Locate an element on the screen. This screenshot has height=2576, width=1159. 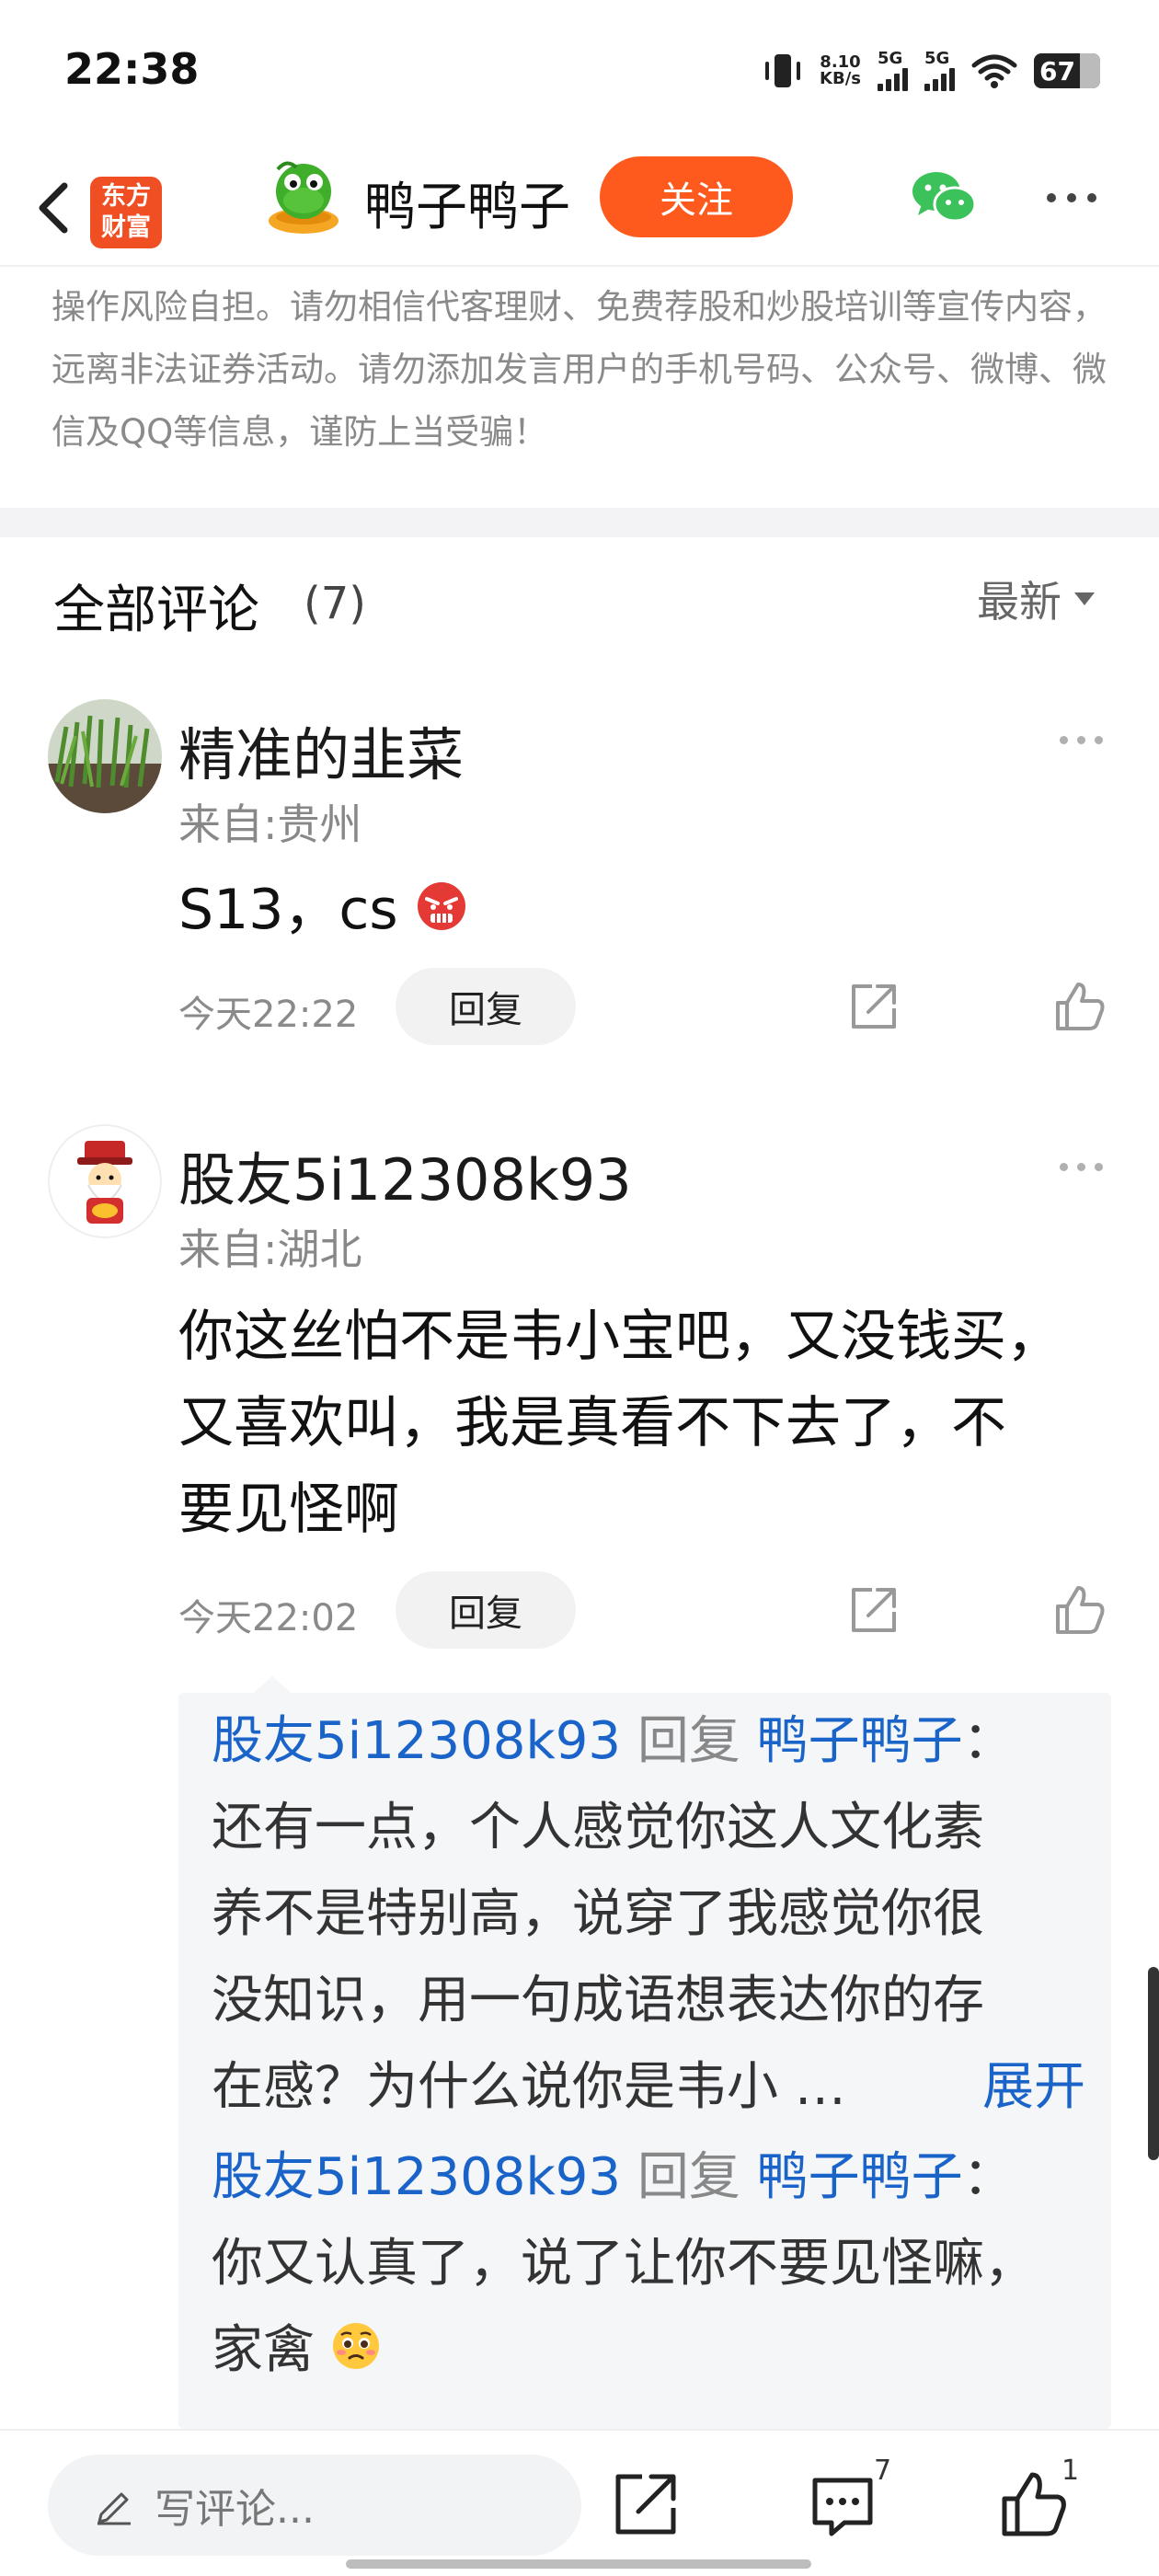
more-options-icon is located at coordinates (1071, 197).